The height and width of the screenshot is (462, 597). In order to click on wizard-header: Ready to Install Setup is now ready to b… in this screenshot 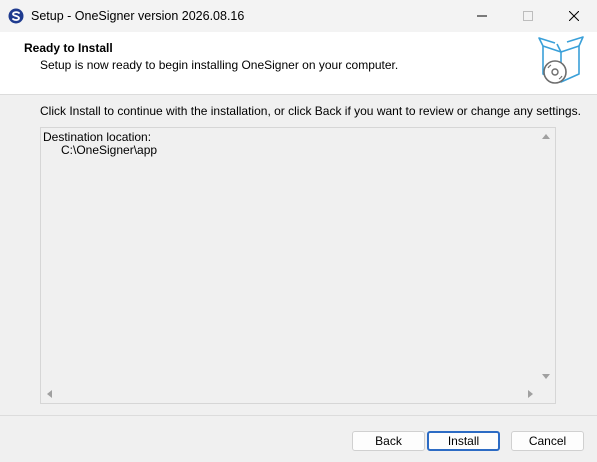, I will do `click(298, 63)`.